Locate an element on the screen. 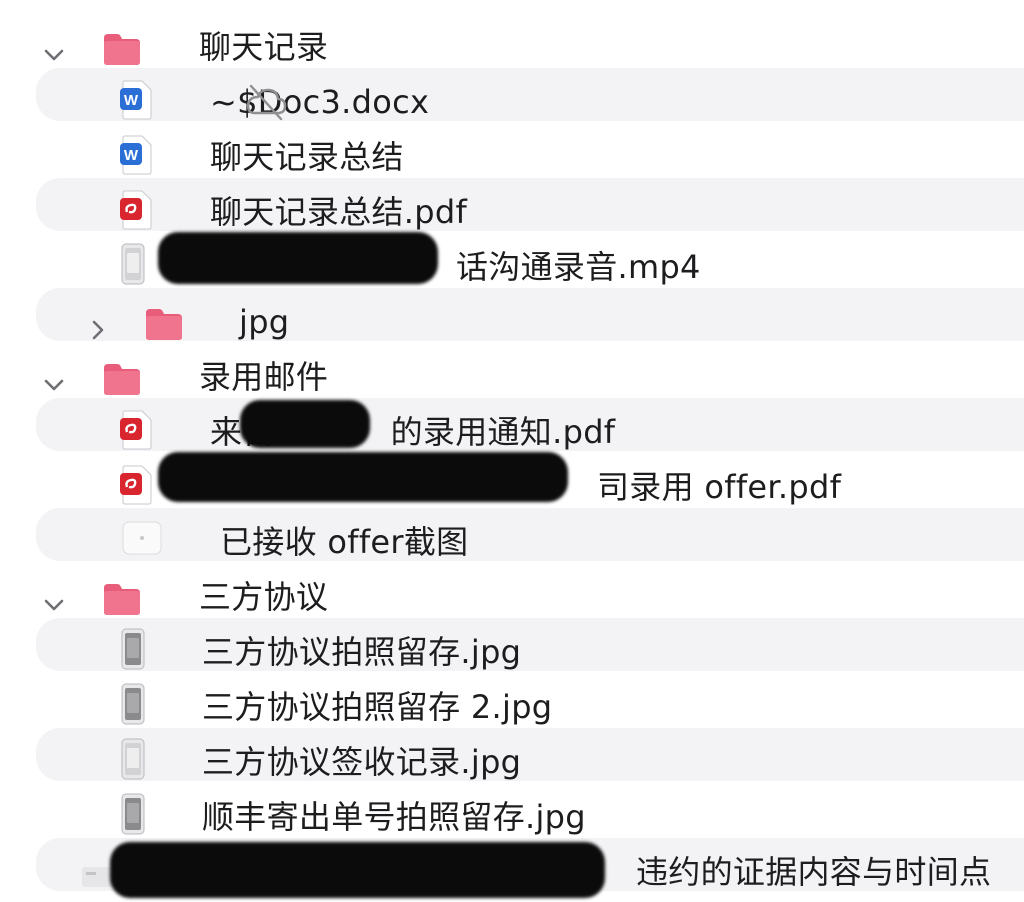  file-row: 已接收 offer截图 is located at coordinates (512, 534).